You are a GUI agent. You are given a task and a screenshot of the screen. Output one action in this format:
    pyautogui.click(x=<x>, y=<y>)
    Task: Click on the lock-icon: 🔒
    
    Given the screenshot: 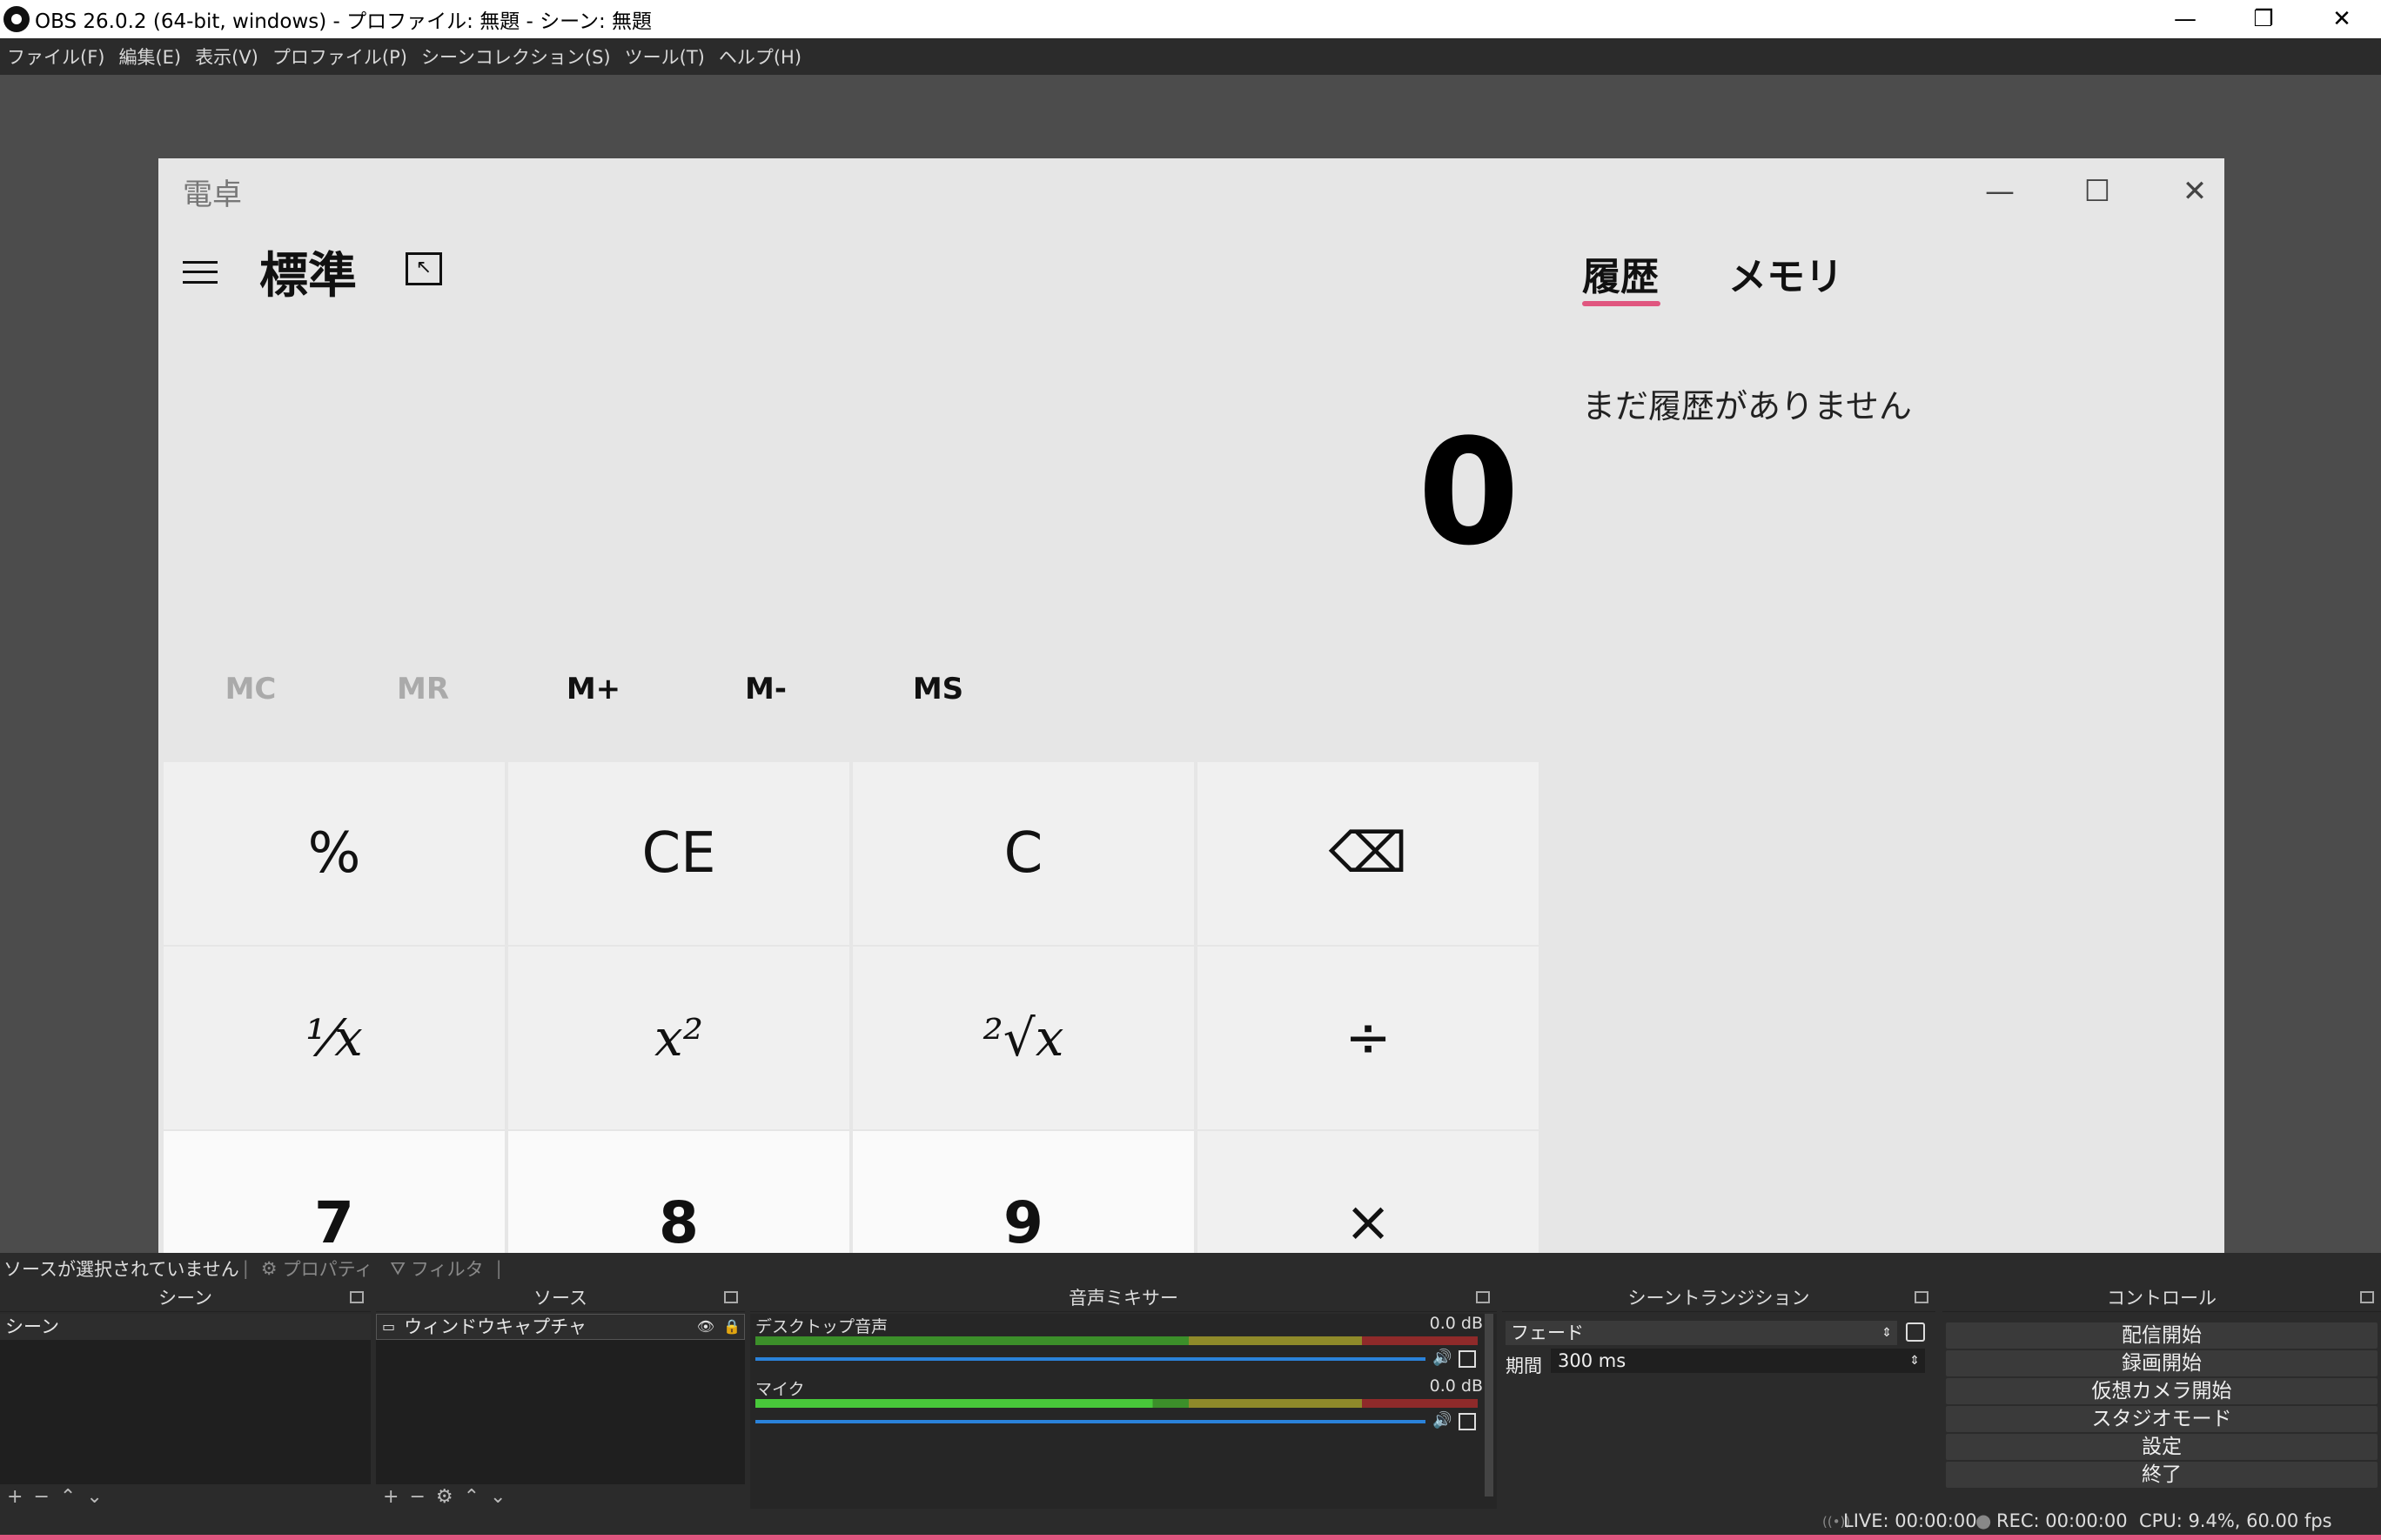 What is the action you would take?
    pyautogui.click(x=733, y=1327)
    